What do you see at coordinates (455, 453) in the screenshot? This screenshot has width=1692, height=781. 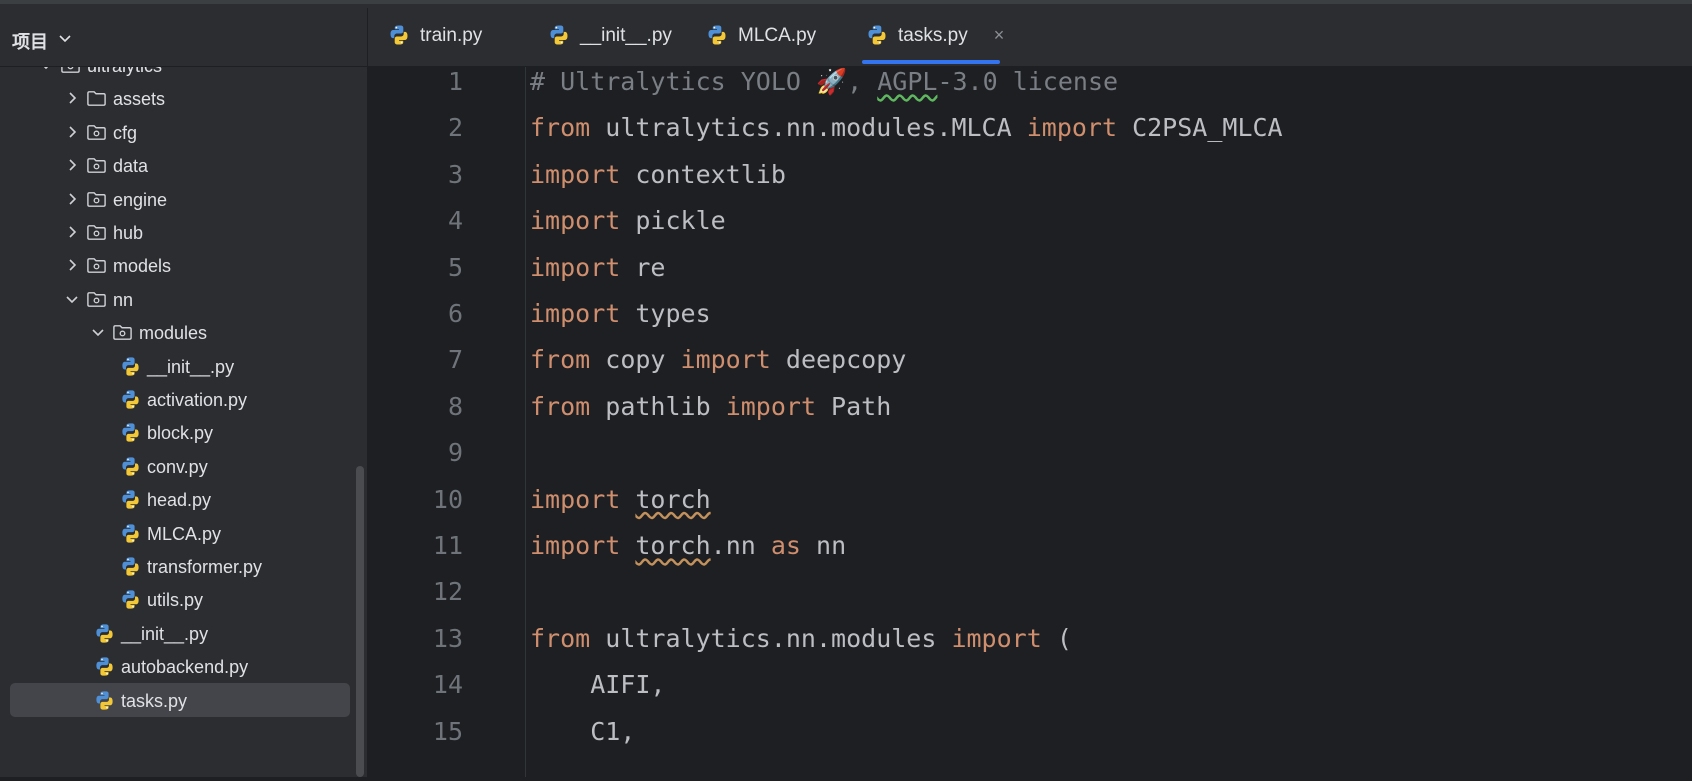 I see `line-number: 9` at bounding box center [455, 453].